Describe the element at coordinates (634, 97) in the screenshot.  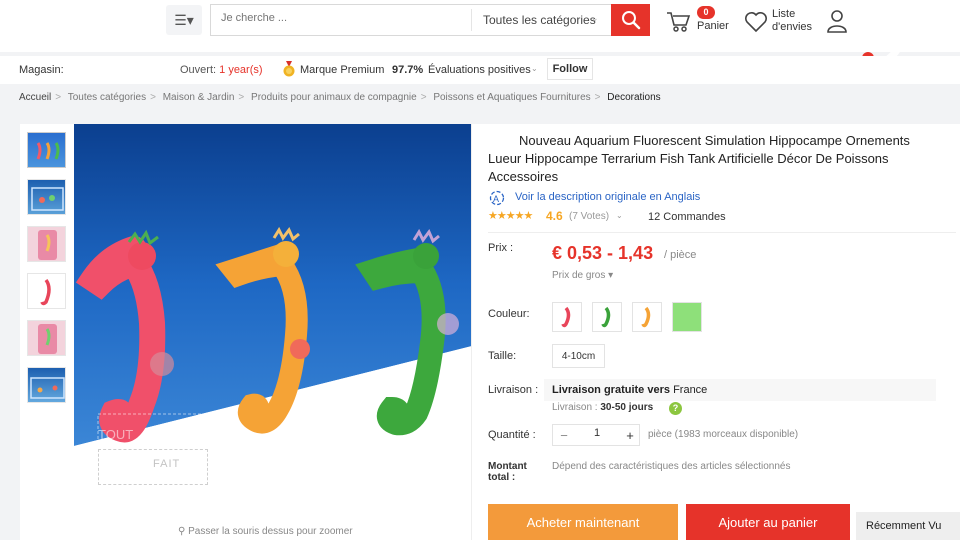
I see `breadcrumb-item-current: Decorations` at that location.